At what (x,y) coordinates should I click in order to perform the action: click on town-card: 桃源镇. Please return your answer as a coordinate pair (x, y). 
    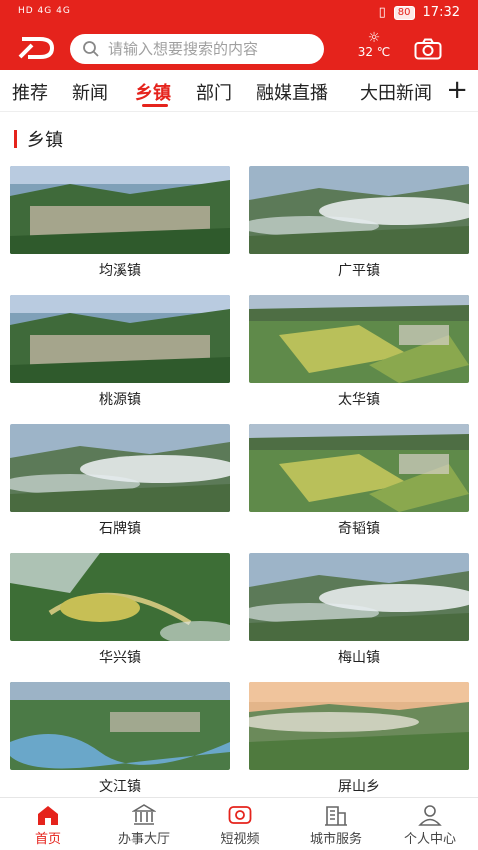
    Looking at the image, I should click on (120, 354).